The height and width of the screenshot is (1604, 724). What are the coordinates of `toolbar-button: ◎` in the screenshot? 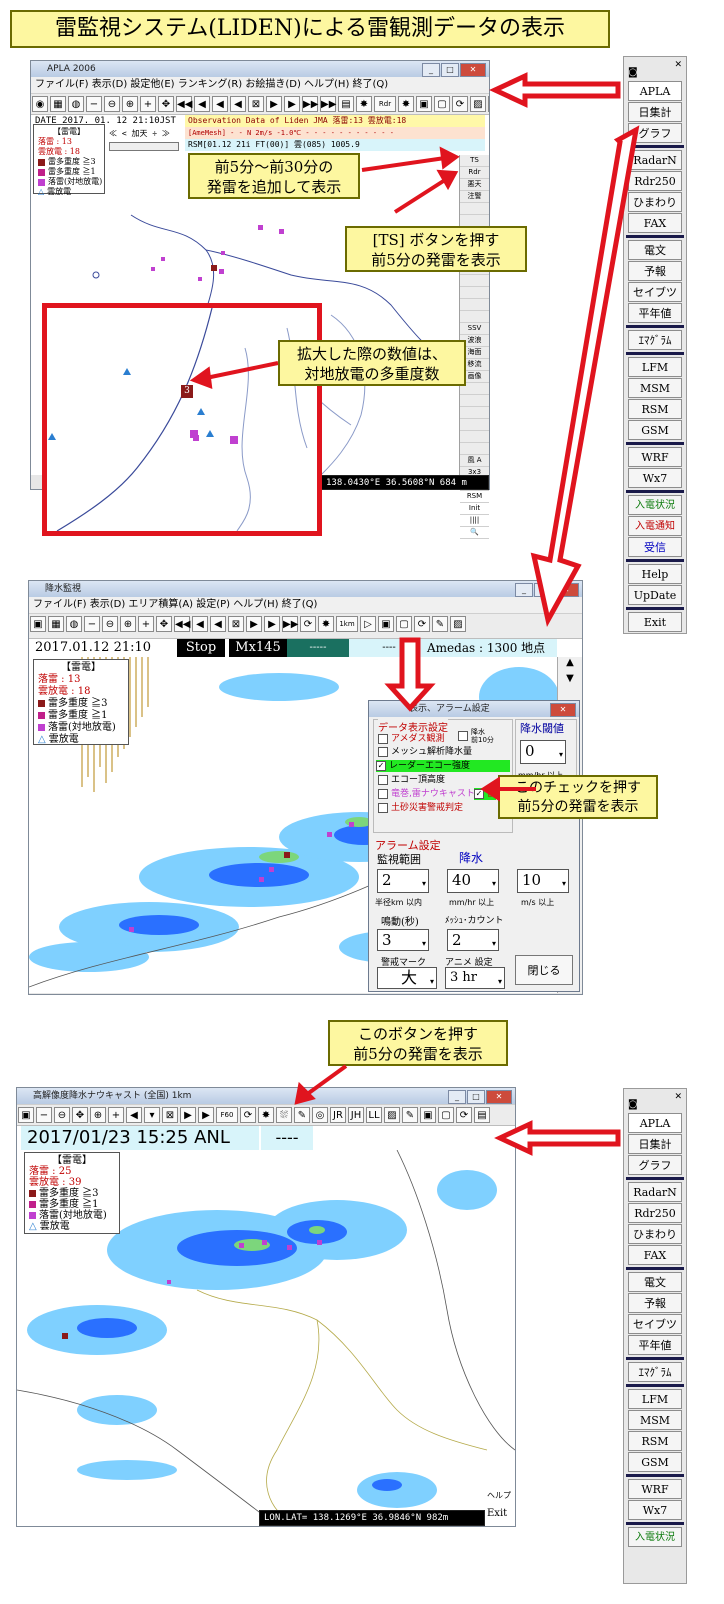 It's located at (320, 1115).